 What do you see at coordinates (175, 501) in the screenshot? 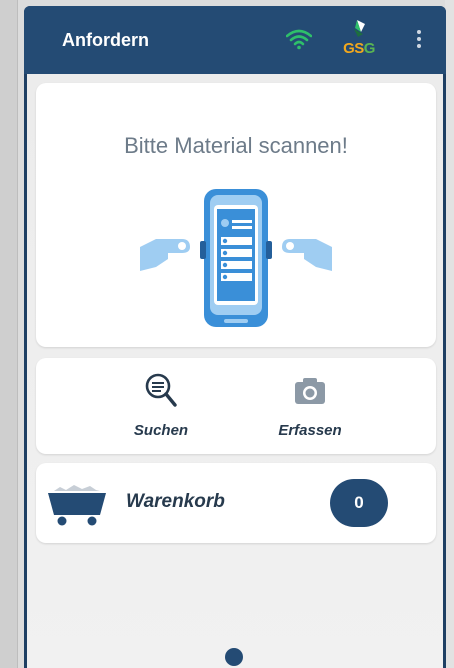
I see `cart-label: Warenkorb` at bounding box center [175, 501].